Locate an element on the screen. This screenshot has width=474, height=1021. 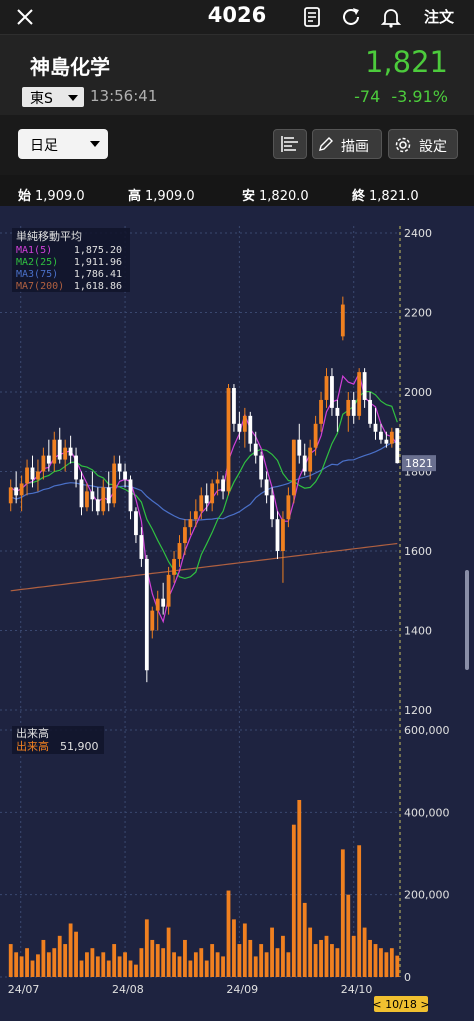
scrollbar is located at coordinates (467, 620).